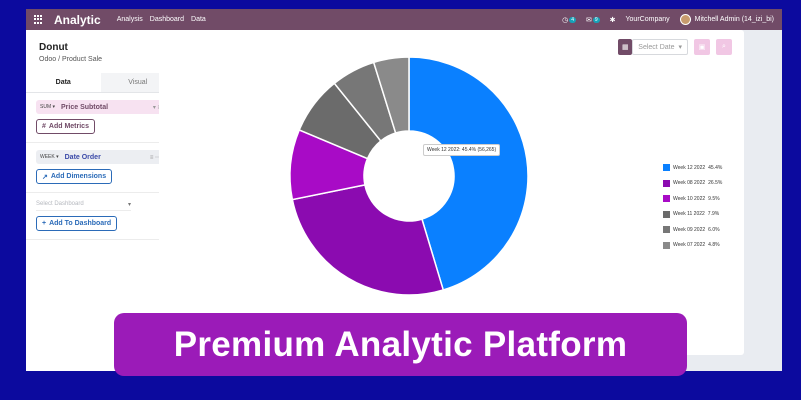 This screenshot has width=801, height=400. What do you see at coordinates (47, 107) in the screenshot?
I see `metric-aggregate-select: SUM ▾` at bounding box center [47, 107].